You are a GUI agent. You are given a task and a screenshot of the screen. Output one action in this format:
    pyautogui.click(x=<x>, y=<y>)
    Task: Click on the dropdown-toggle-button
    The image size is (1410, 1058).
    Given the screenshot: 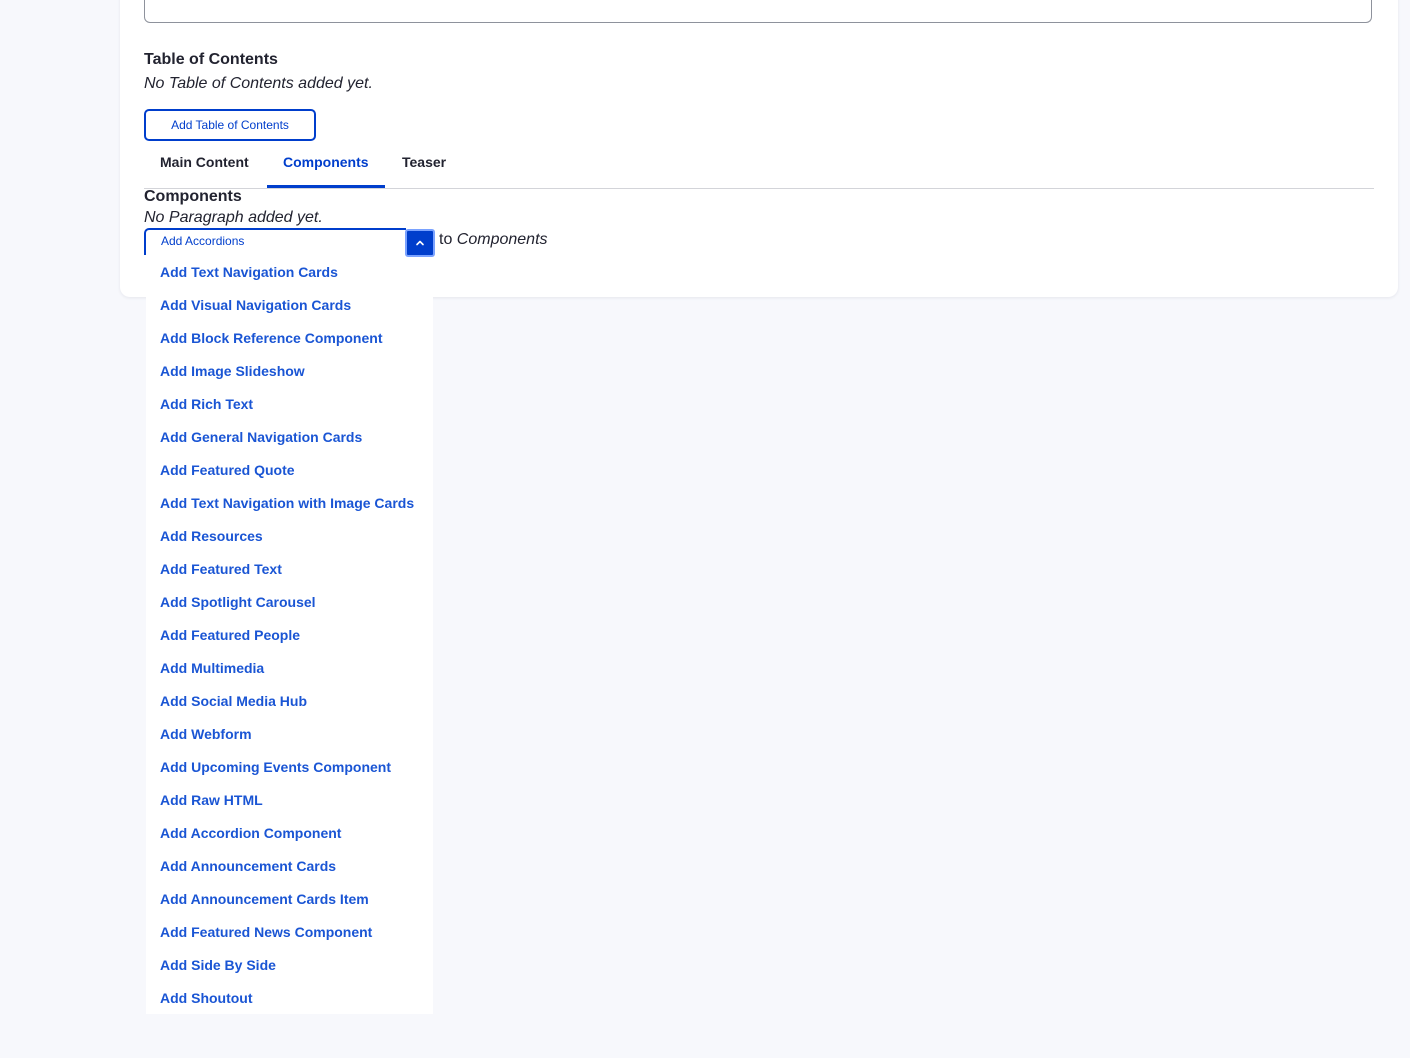 What is the action you would take?
    pyautogui.click(x=420, y=243)
    